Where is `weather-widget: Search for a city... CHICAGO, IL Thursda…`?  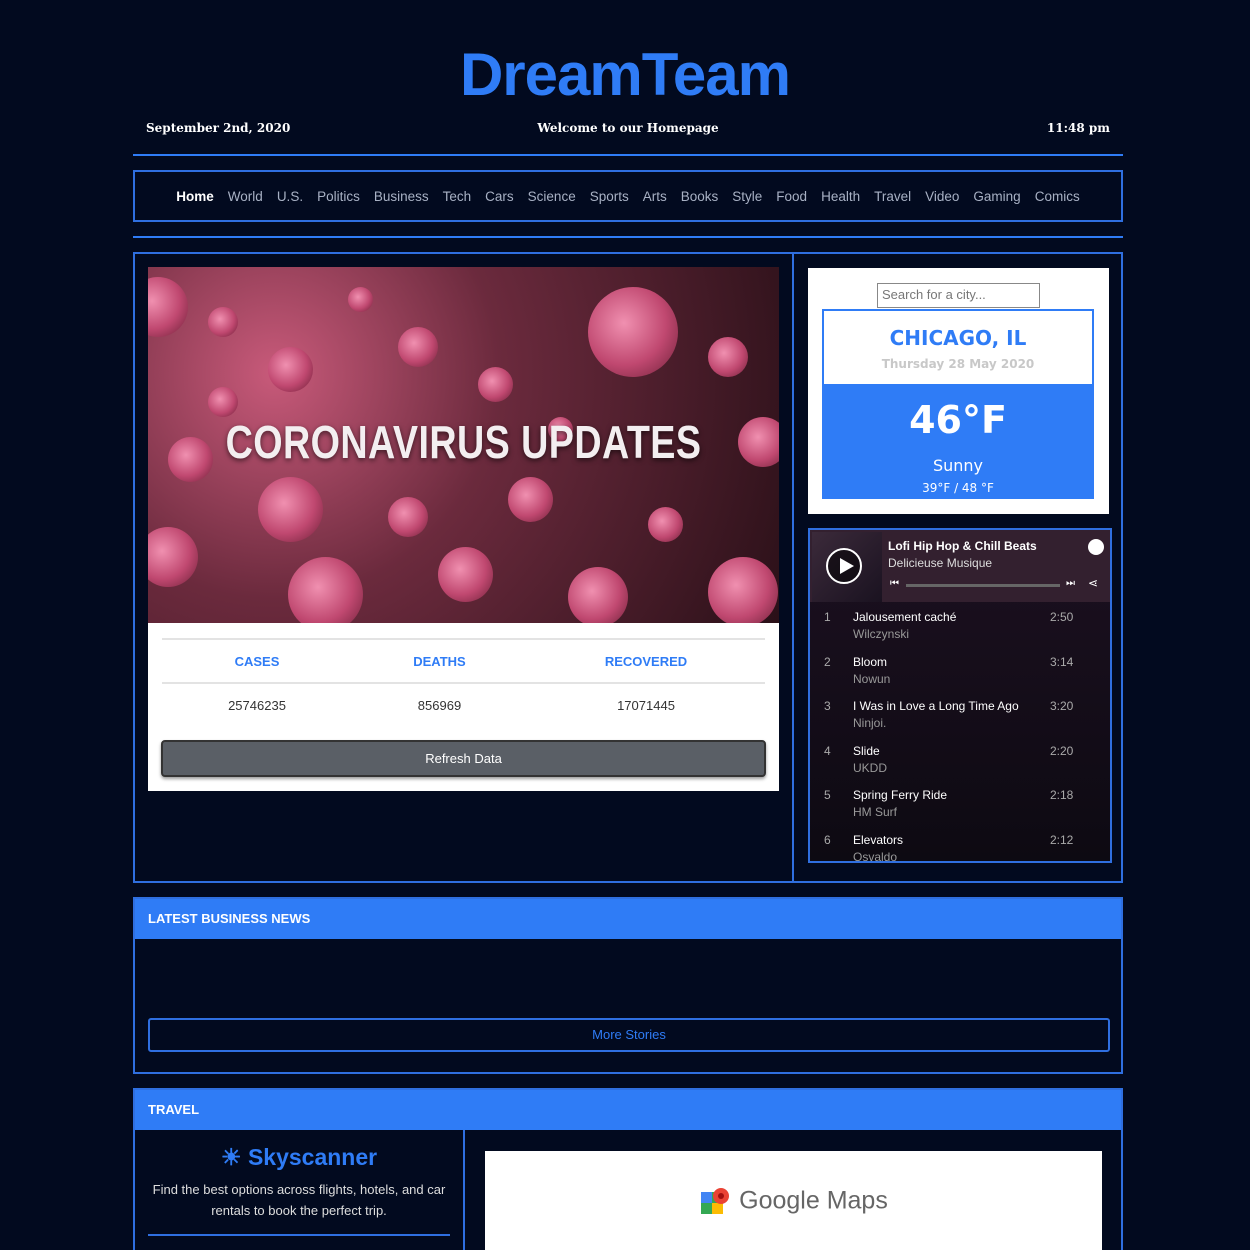 weather-widget: Search for a city... CHICAGO, IL Thursda… is located at coordinates (958, 391).